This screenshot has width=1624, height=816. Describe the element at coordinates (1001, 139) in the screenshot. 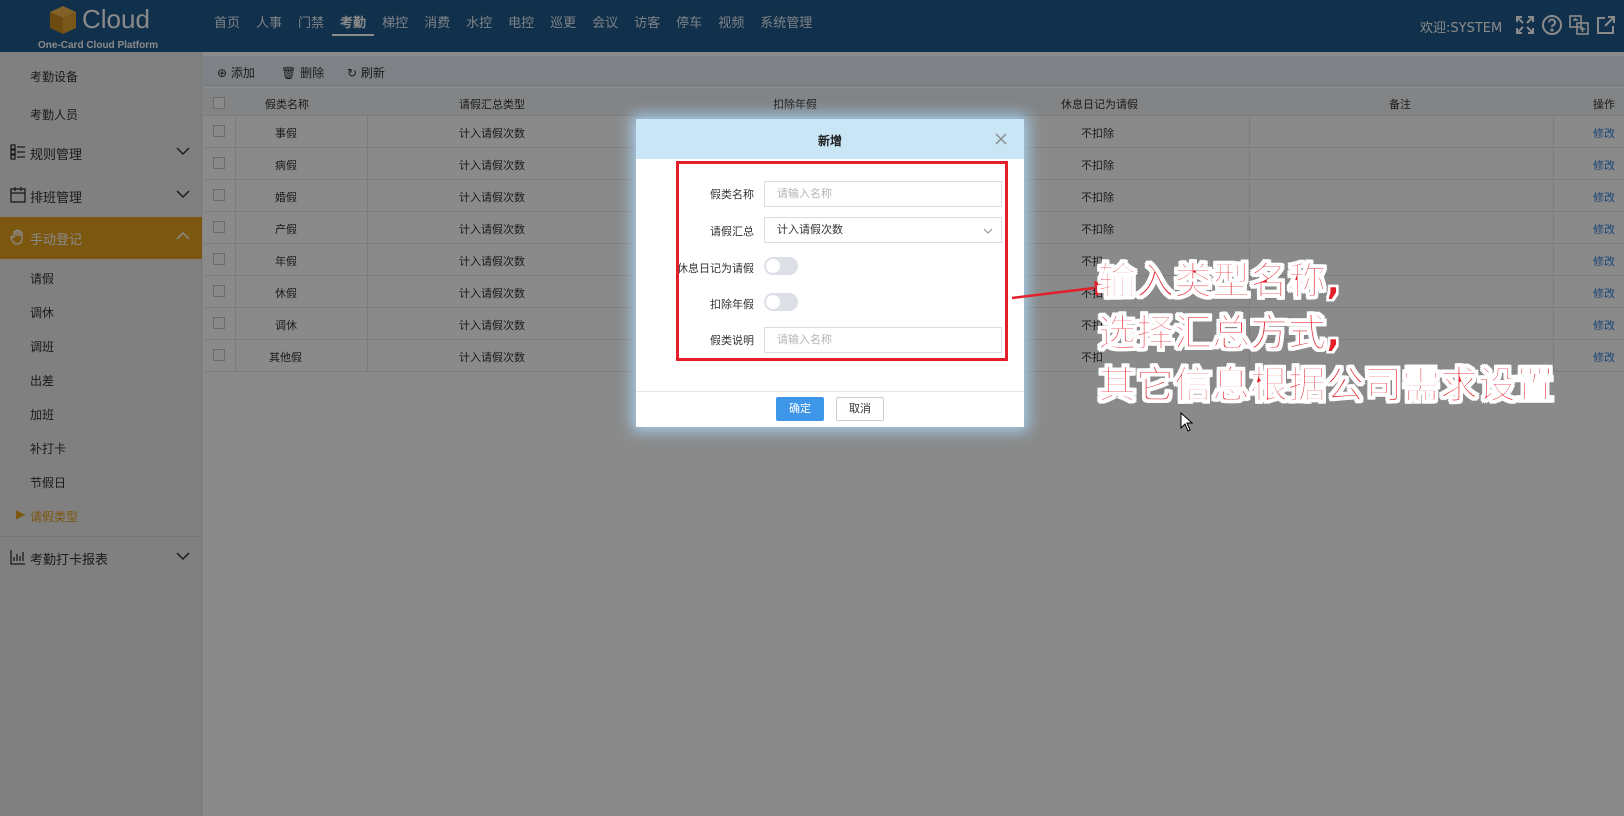

I see `close-icon` at that location.